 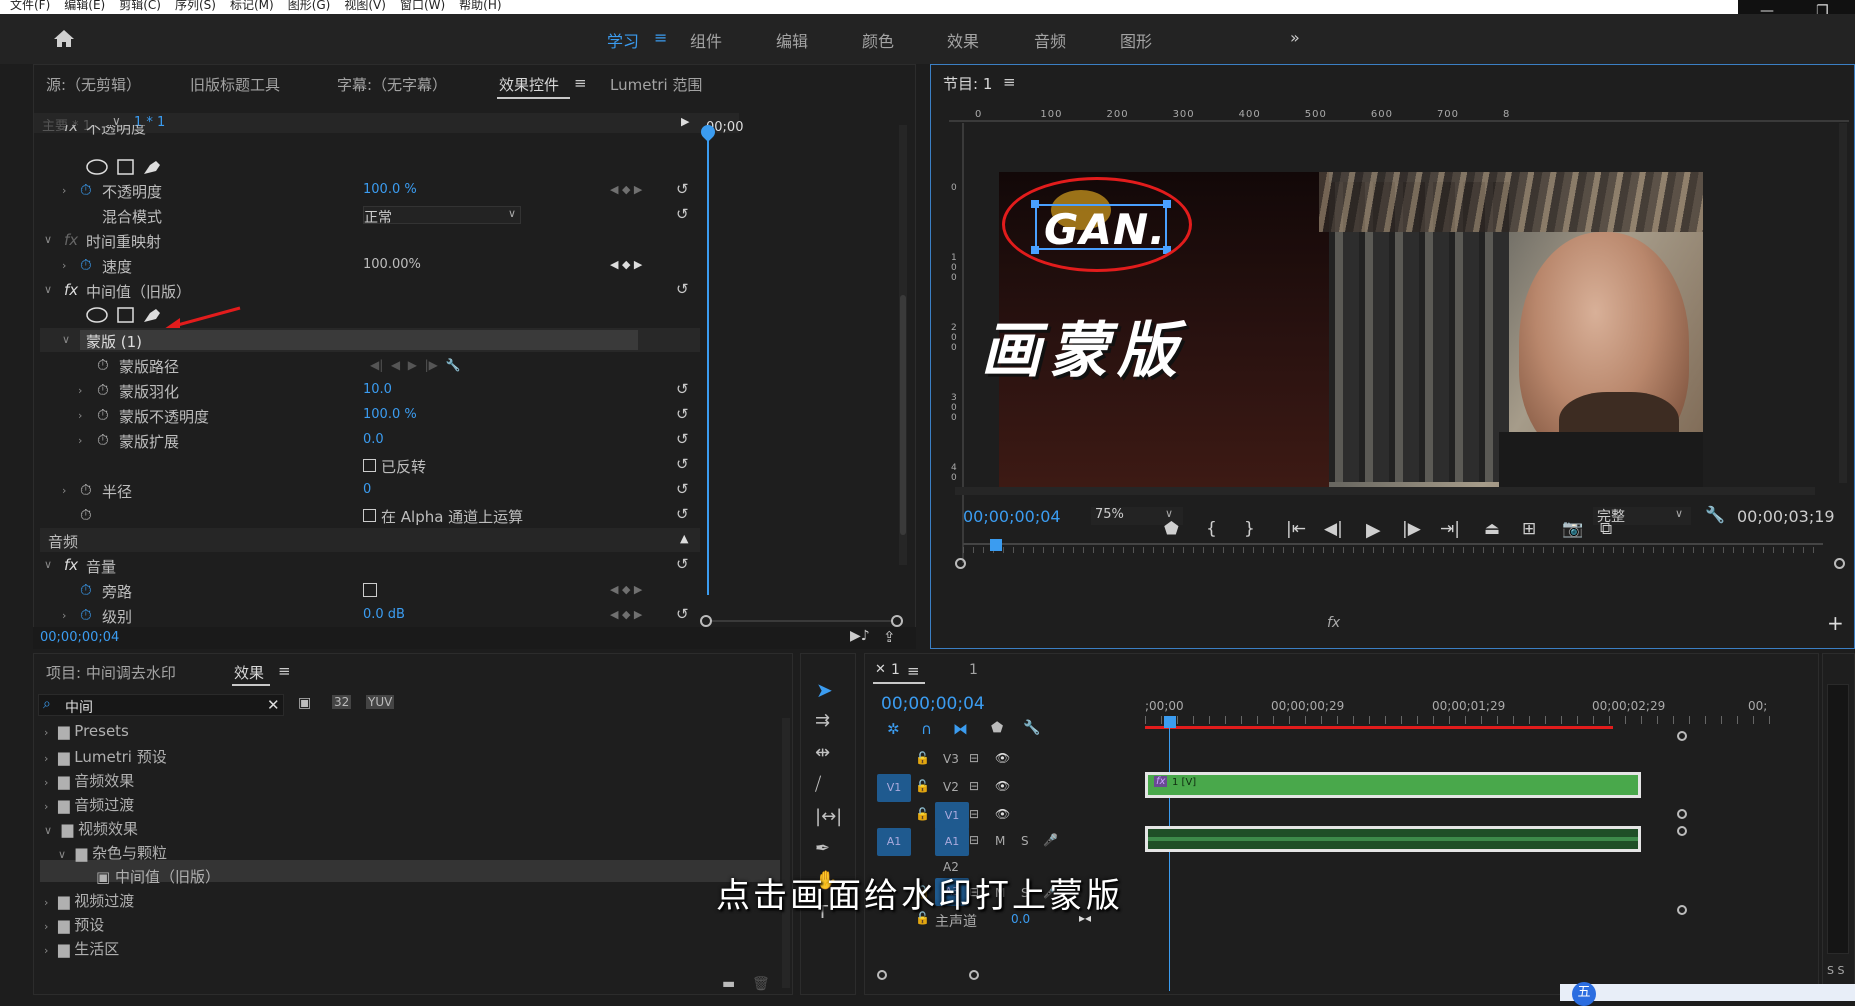 What do you see at coordinates (1835, 623) in the screenshot?
I see `add-button-icon: +` at bounding box center [1835, 623].